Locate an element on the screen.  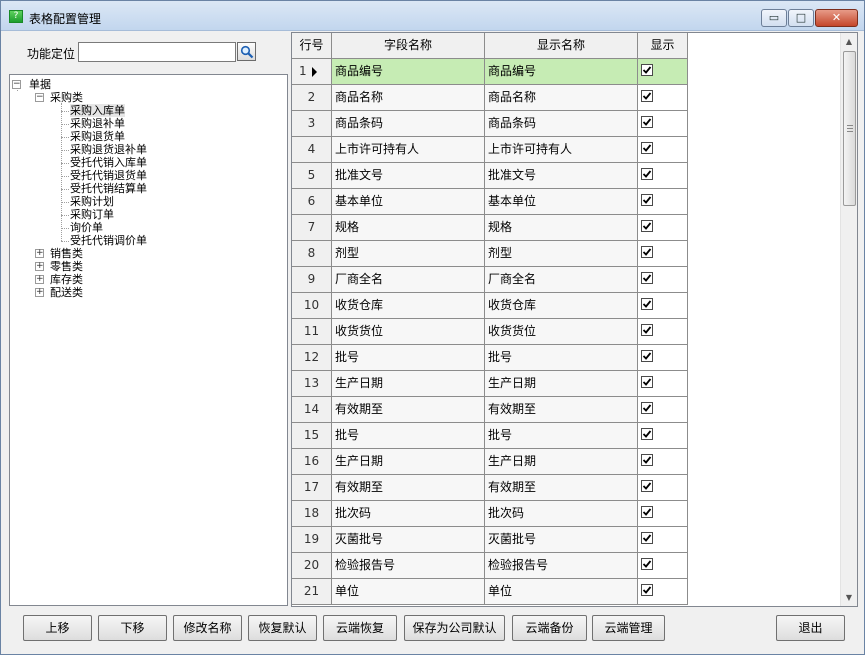
table-row: 19 灭菌批号 灭菌批号 is located at coordinates (490, 540).